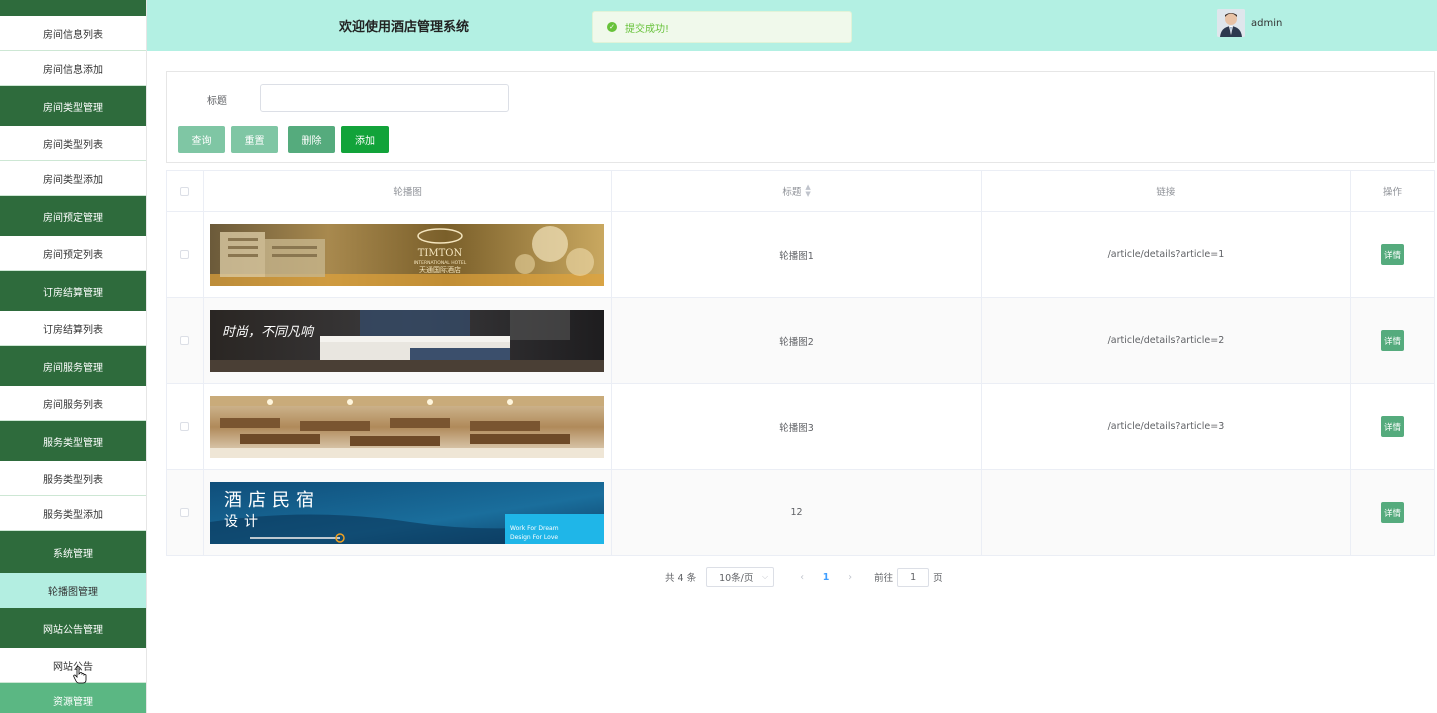 The image size is (1437, 713). I want to click on pager-total: 共 4 条, so click(681, 578).